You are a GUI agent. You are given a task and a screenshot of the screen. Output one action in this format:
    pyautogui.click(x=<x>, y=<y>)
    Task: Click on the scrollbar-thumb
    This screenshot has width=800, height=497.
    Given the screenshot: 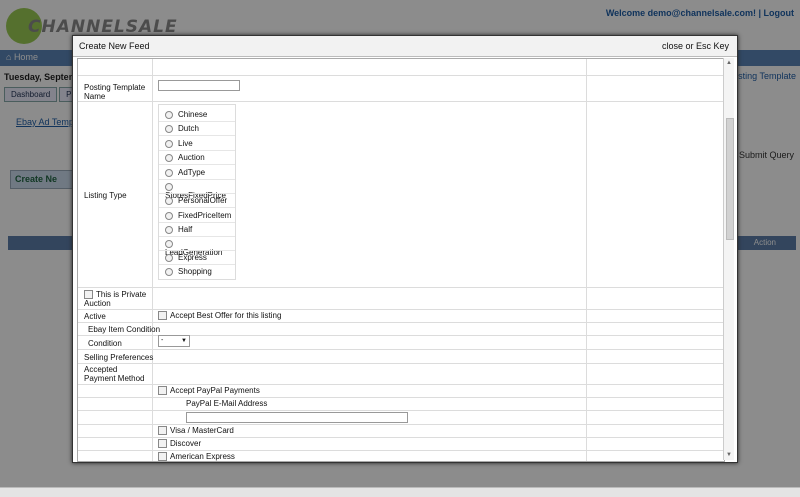 What is the action you would take?
    pyautogui.click(x=730, y=179)
    